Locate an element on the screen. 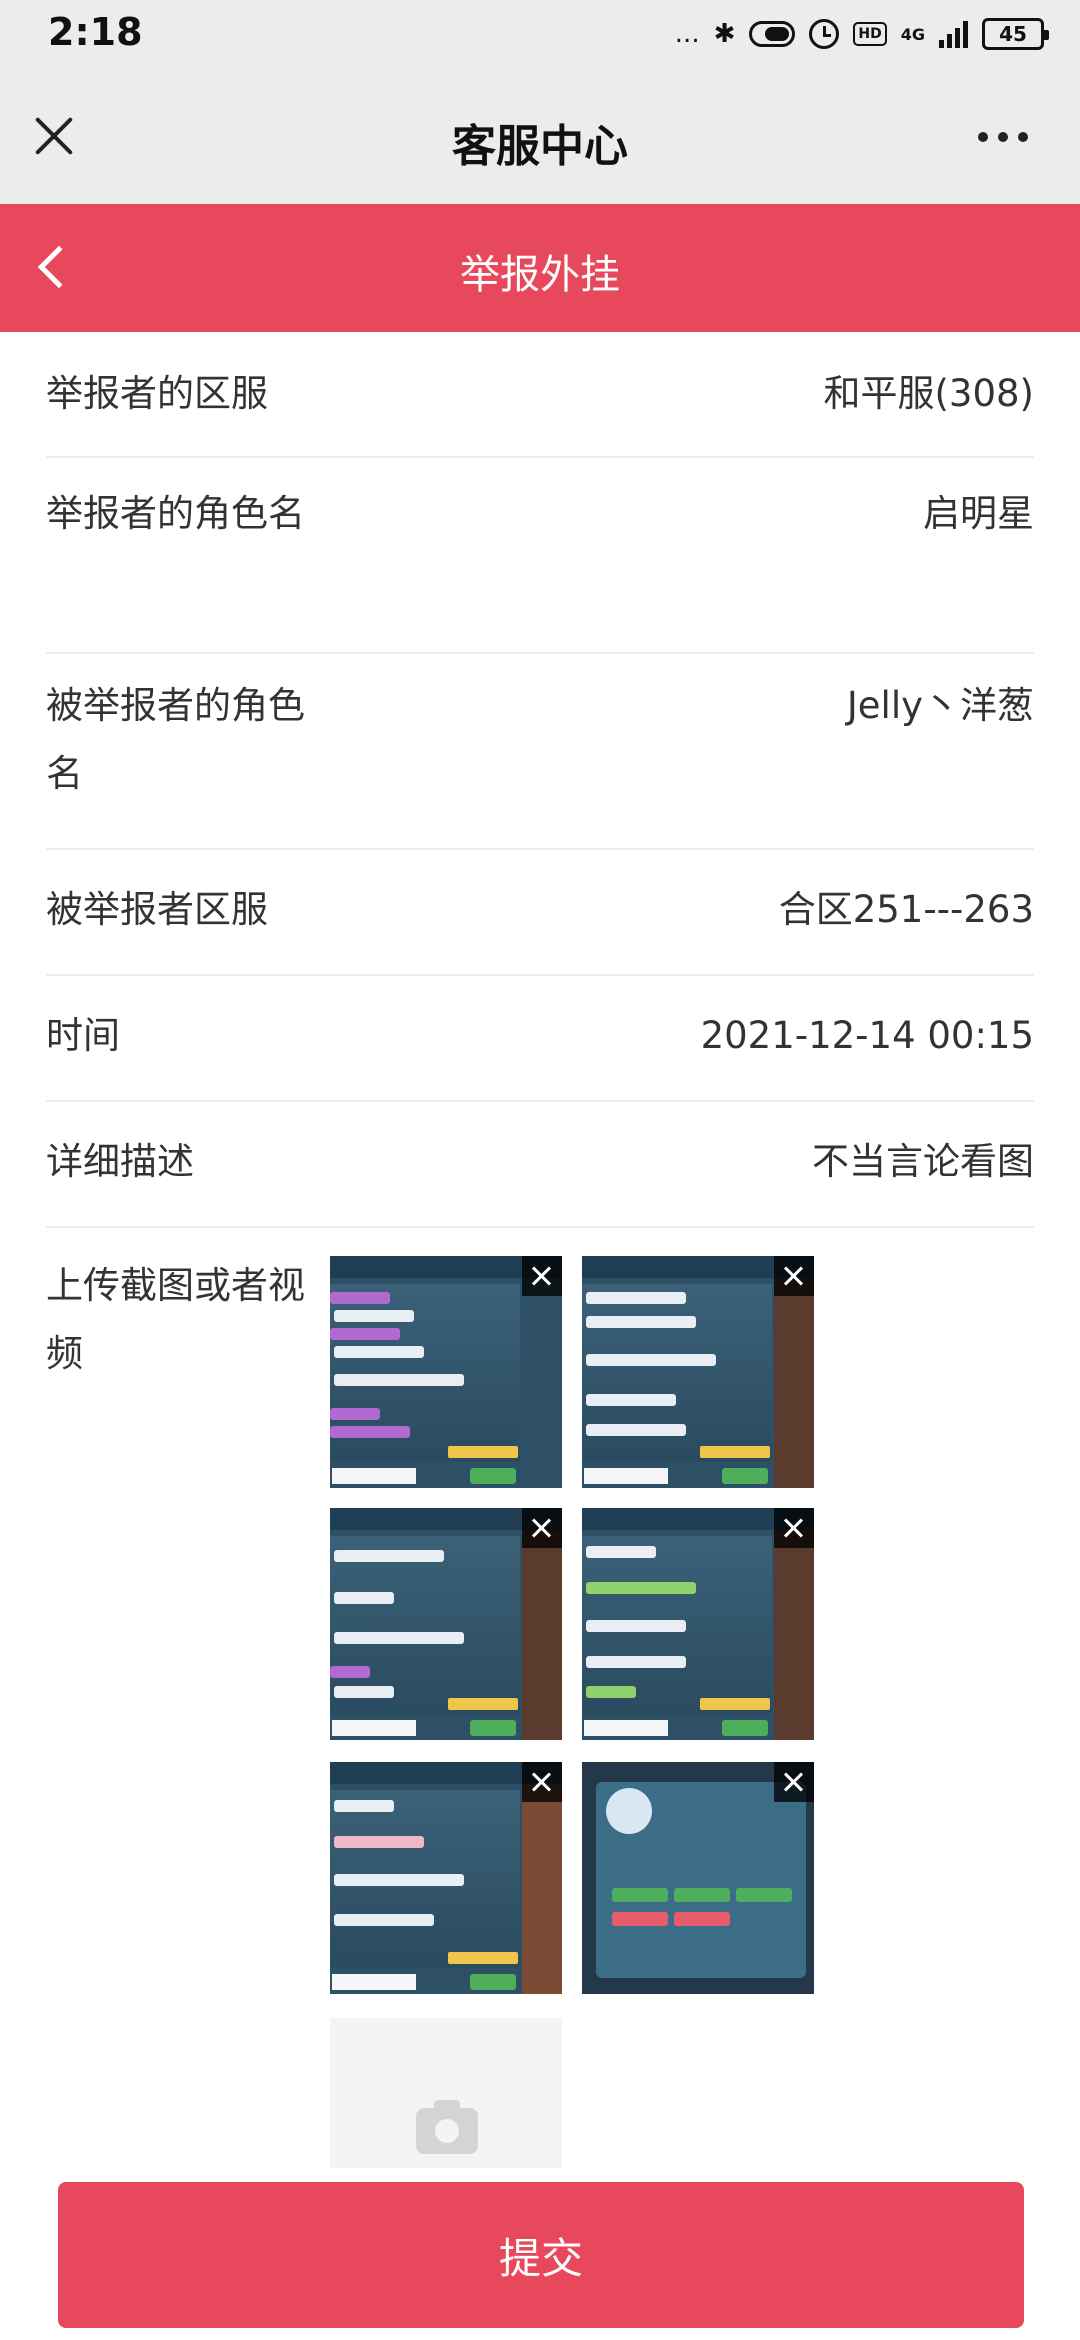 The image size is (1080, 2340). form-row-time: 时间 2021-12-14 00:15 is located at coordinates (540, 1039).